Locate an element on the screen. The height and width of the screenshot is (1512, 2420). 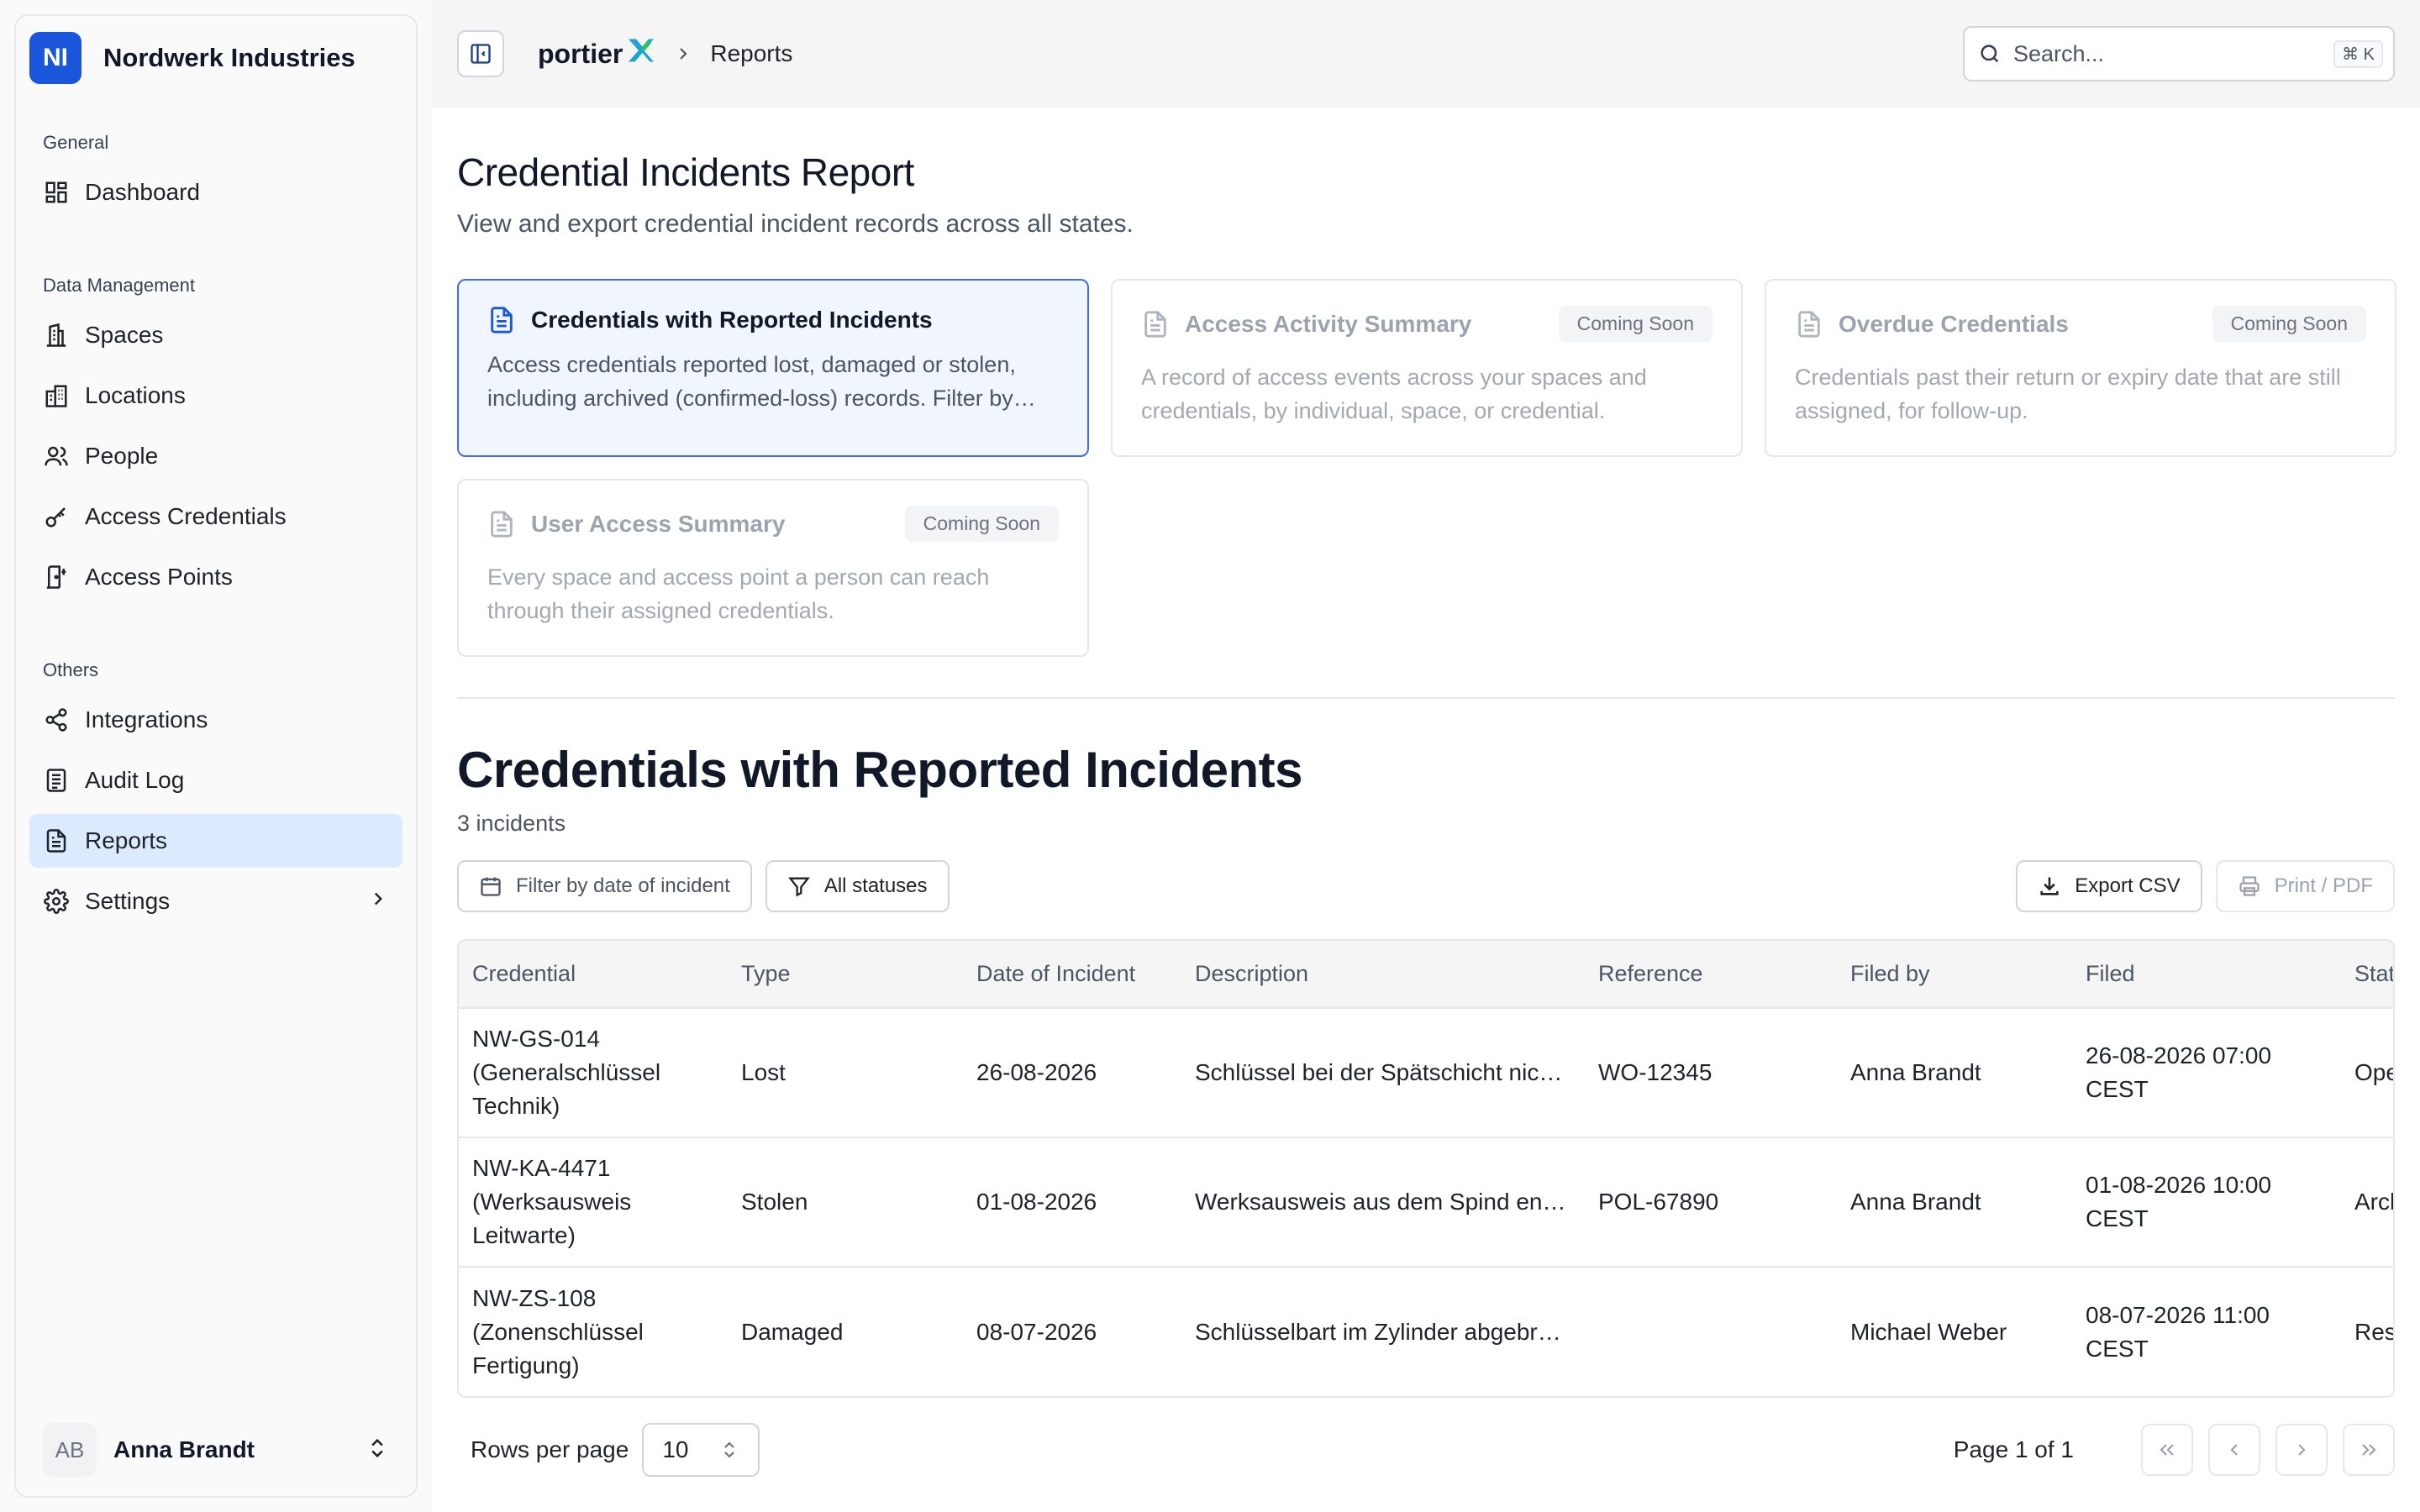
sidebar-item-label: Reports is located at coordinates (127, 840).